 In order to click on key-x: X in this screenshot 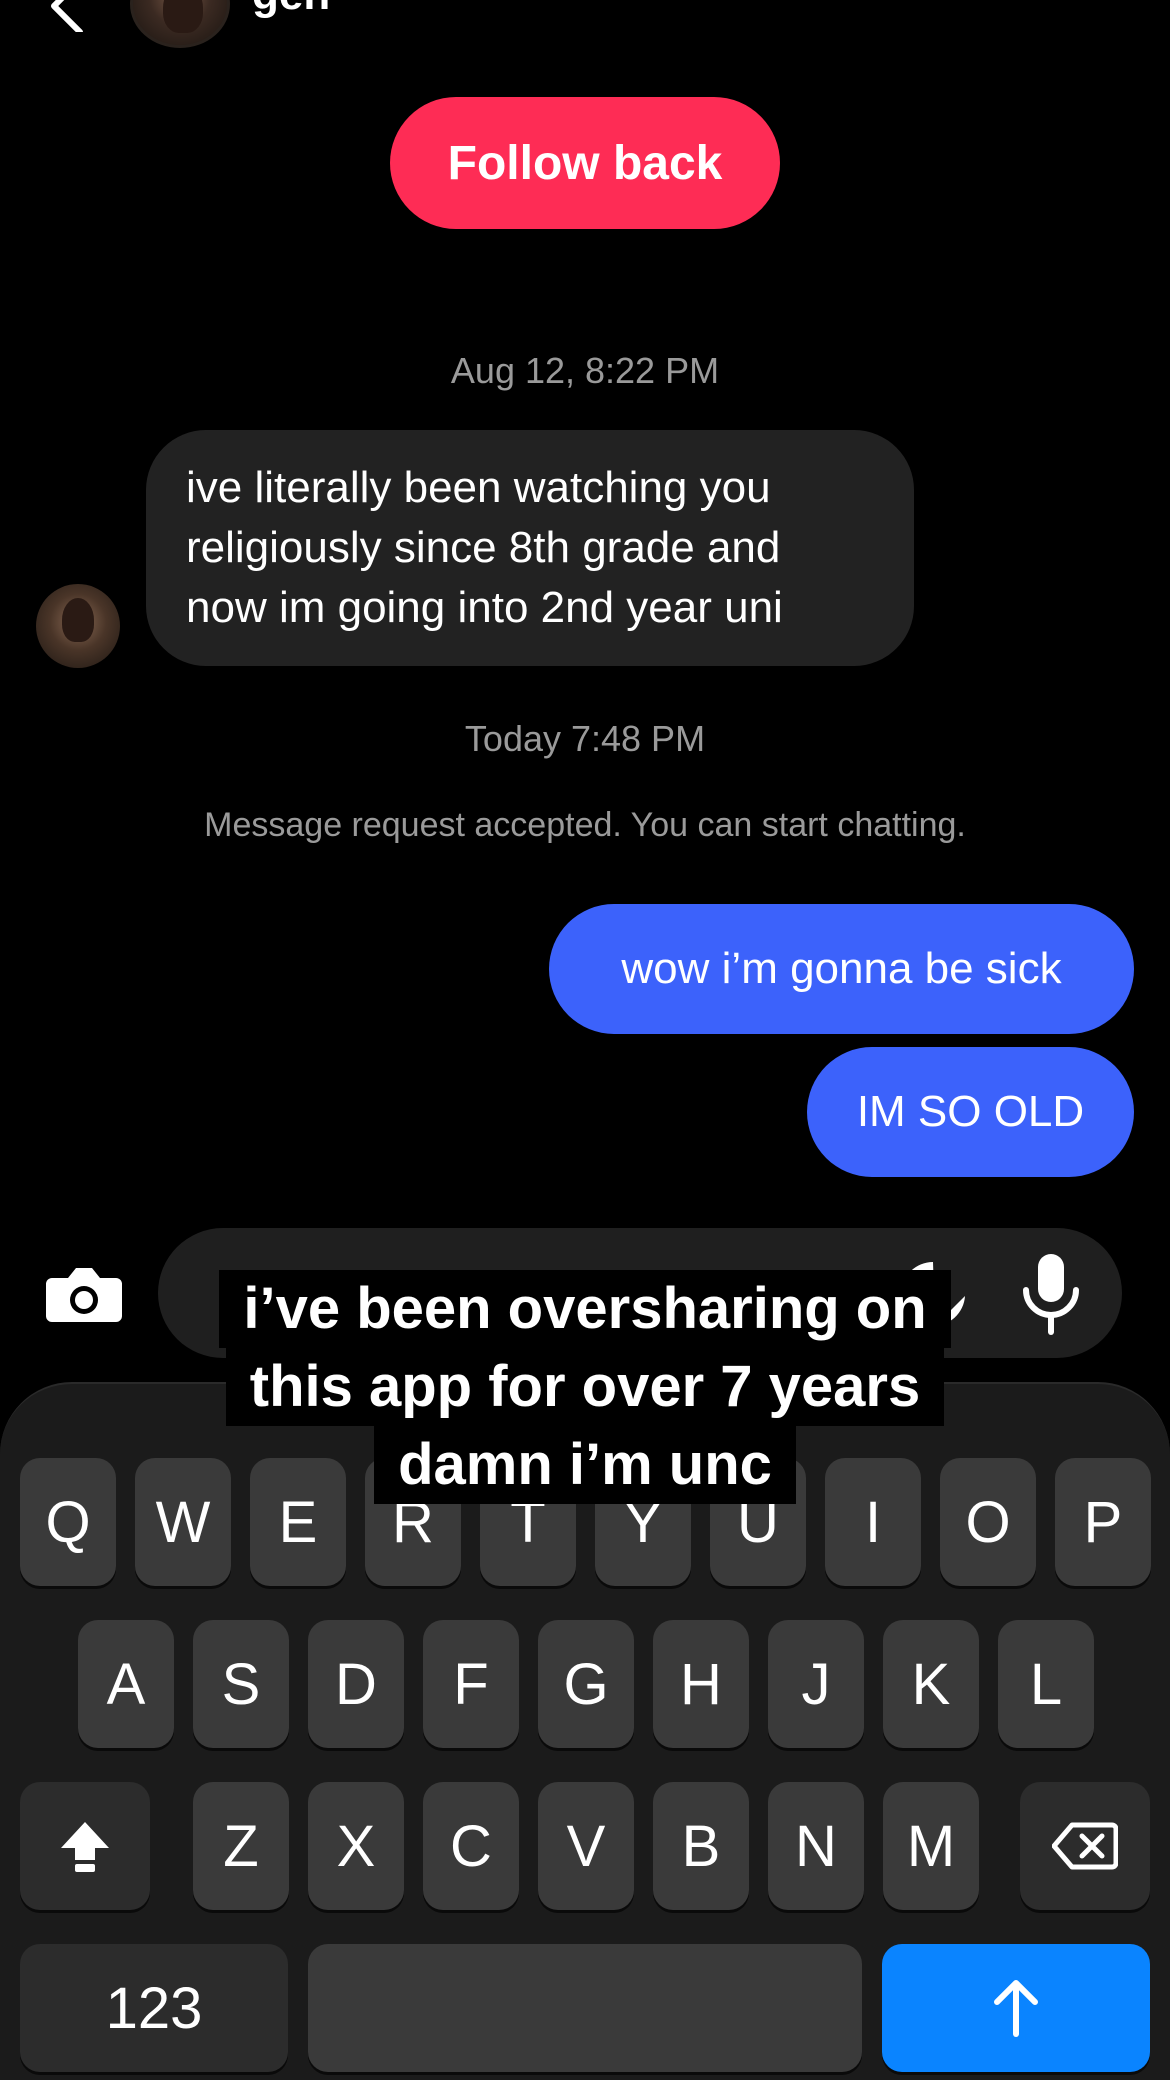, I will do `click(356, 1846)`.